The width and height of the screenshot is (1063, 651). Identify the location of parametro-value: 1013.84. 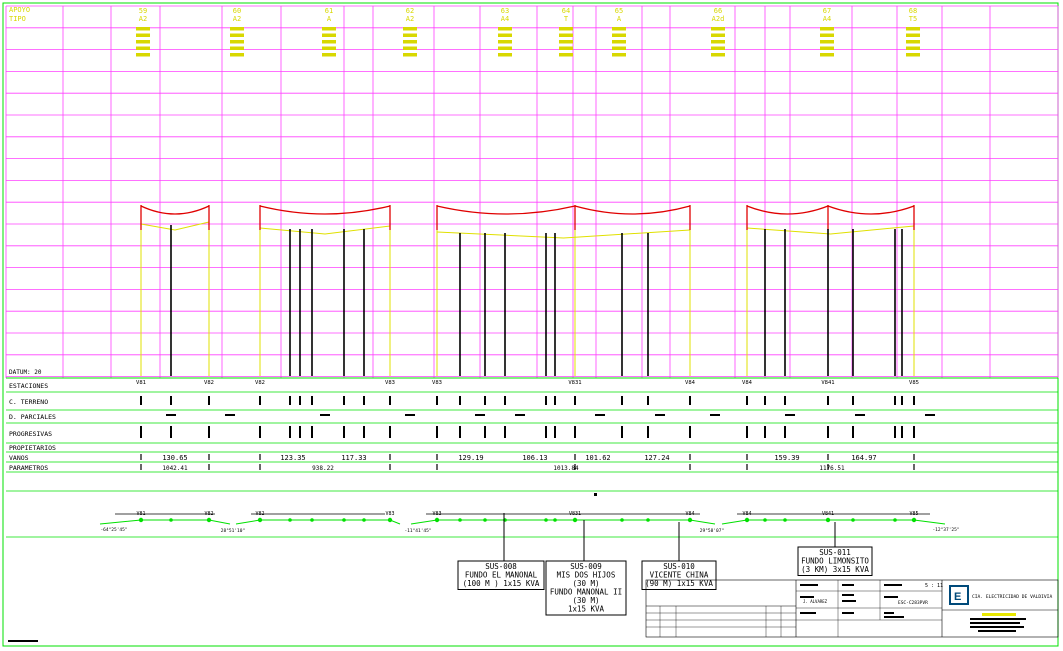
(566, 468).